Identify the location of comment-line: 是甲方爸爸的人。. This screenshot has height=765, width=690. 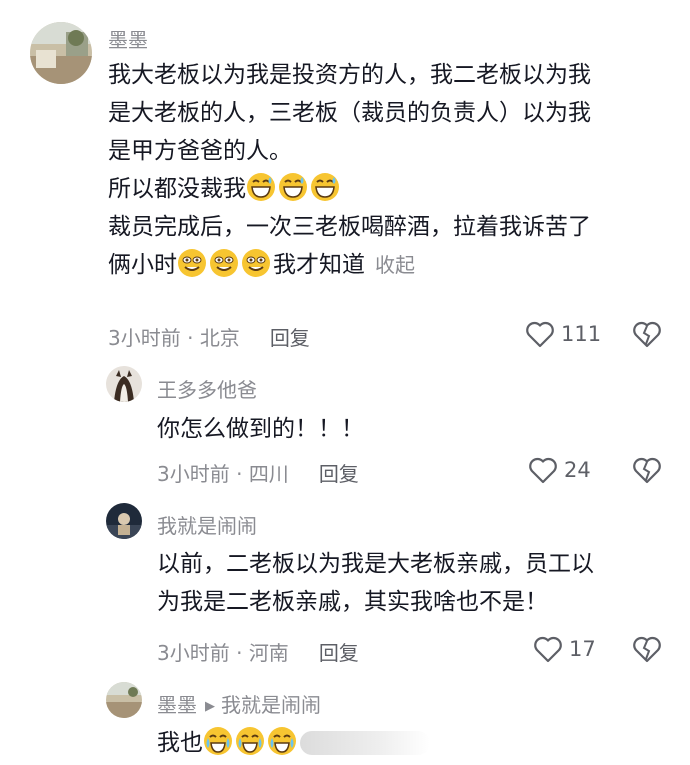
(200, 151).